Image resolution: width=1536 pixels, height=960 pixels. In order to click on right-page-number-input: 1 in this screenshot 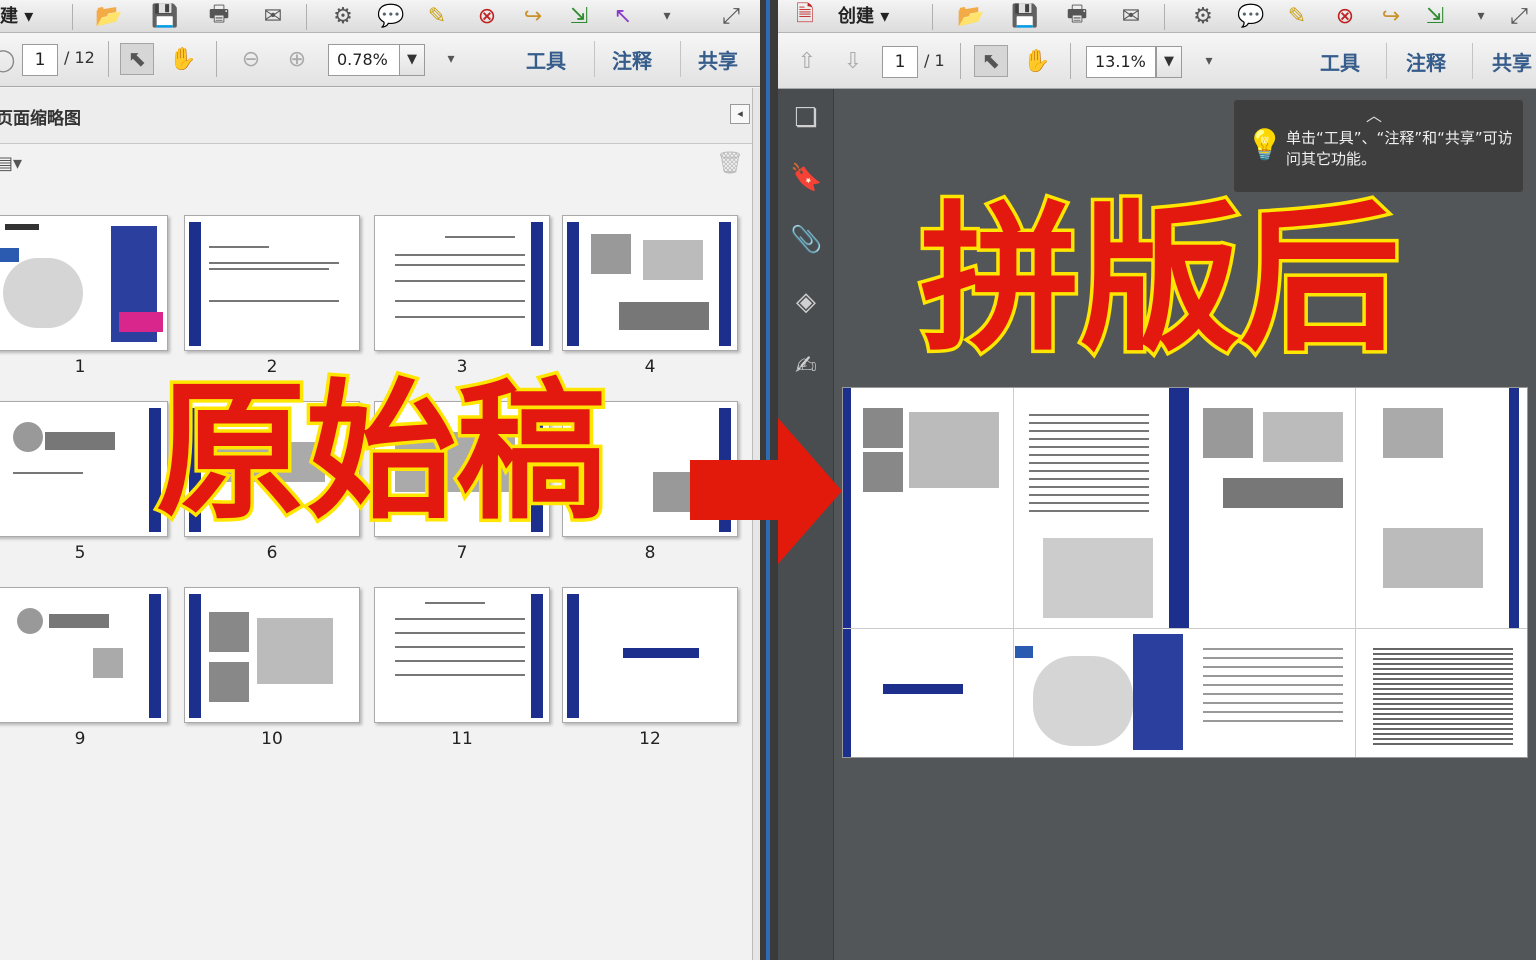, I will do `click(900, 62)`.